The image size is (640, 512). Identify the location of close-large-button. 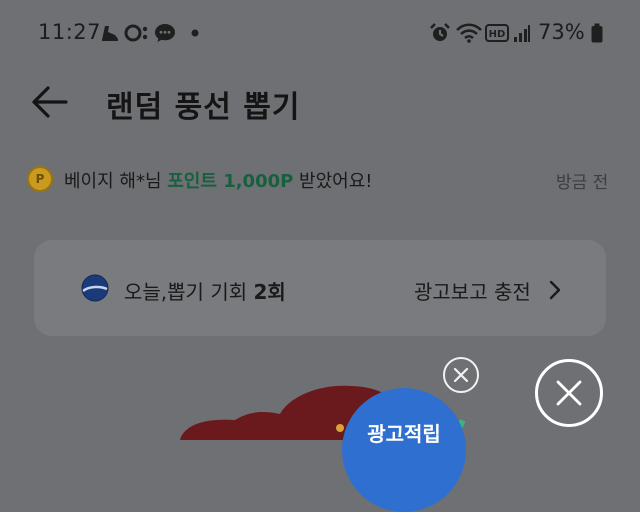
(569, 393).